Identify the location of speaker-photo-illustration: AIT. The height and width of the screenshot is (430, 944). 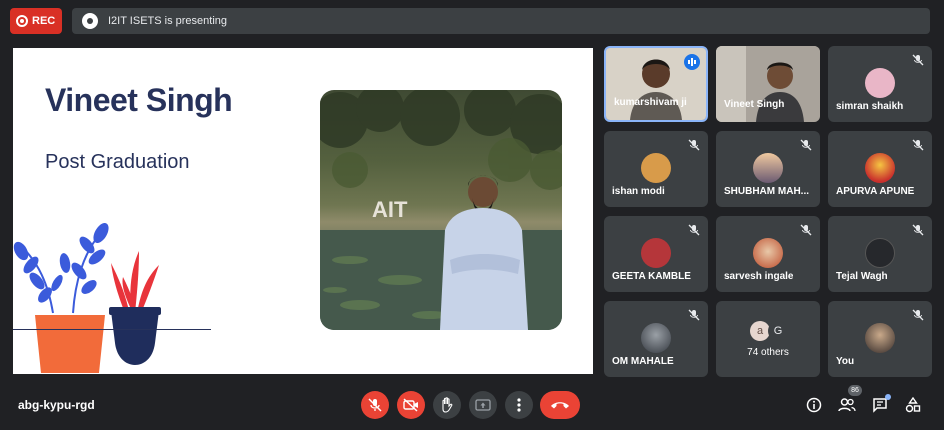
(441, 210).